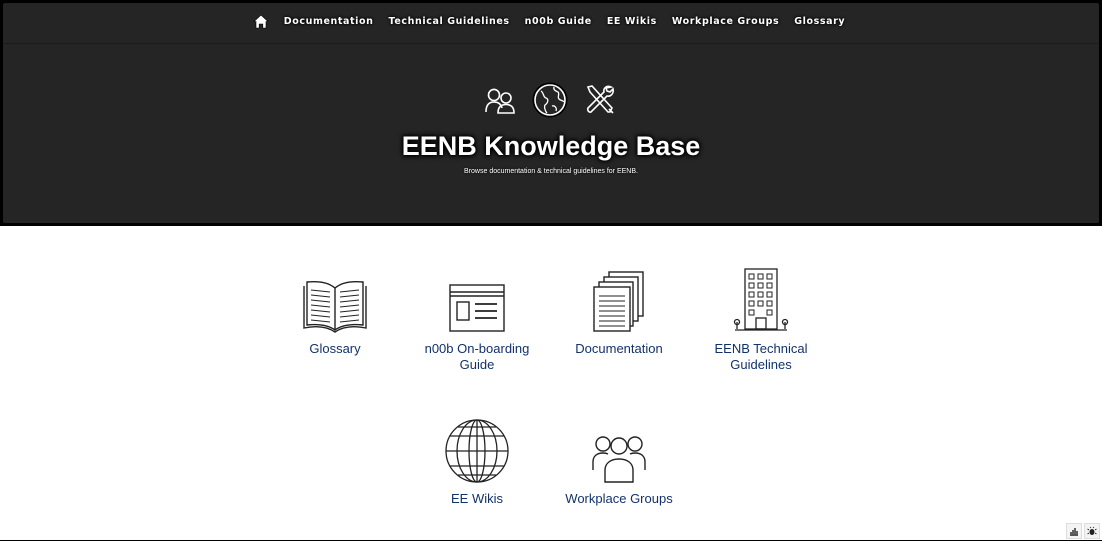 Image resolution: width=1102 pixels, height=541 pixels. Describe the element at coordinates (761, 301) in the screenshot. I see `building-icon` at that location.